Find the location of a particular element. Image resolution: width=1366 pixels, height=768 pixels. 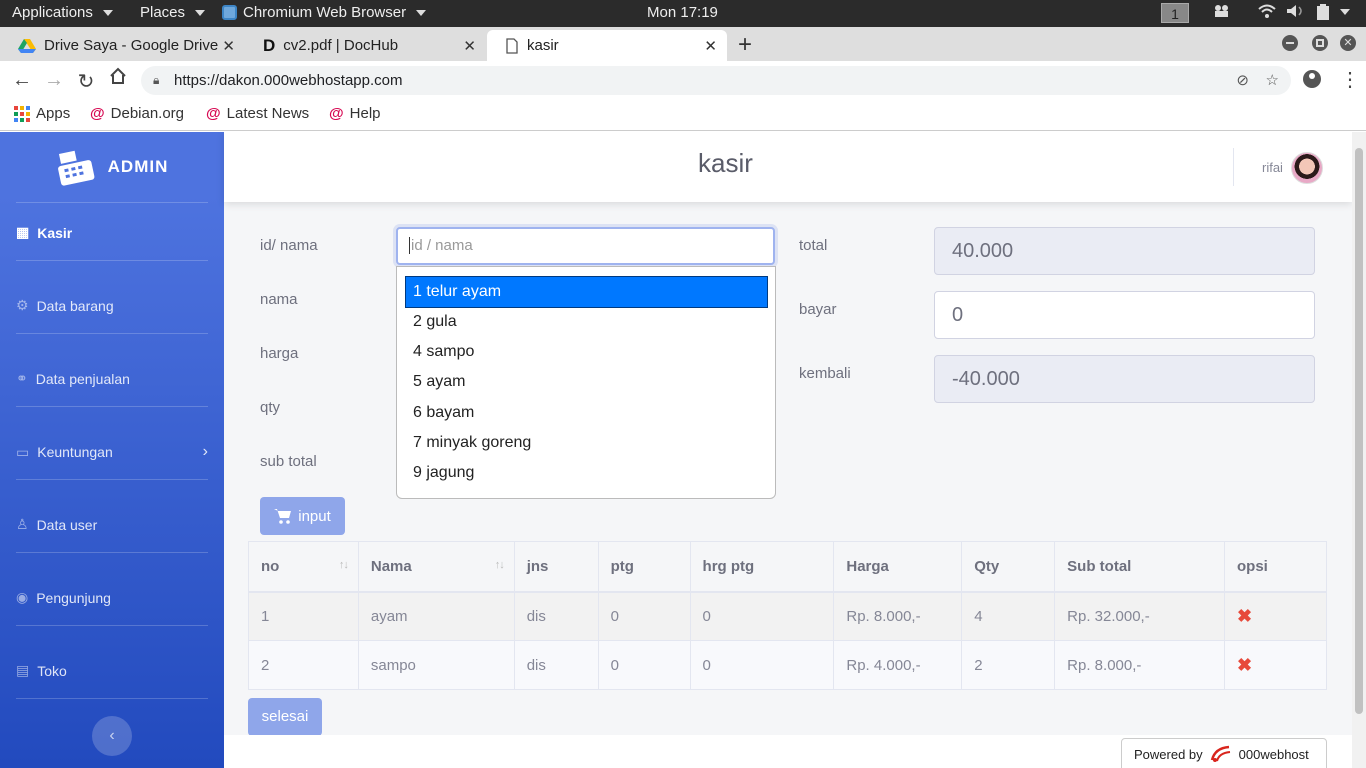

tab-kasir: kasir ✕ is located at coordinates (607, 45).